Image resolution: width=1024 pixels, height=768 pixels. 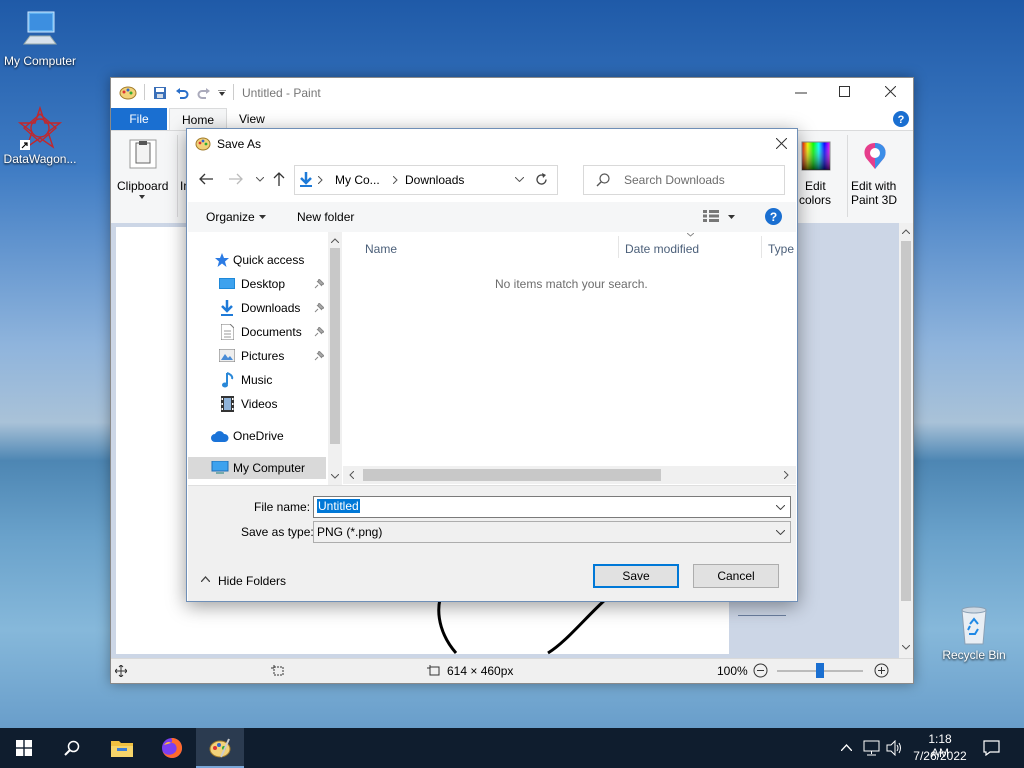 I want to click on navigation-pane-scrollbar, so click(x=335, y=358).